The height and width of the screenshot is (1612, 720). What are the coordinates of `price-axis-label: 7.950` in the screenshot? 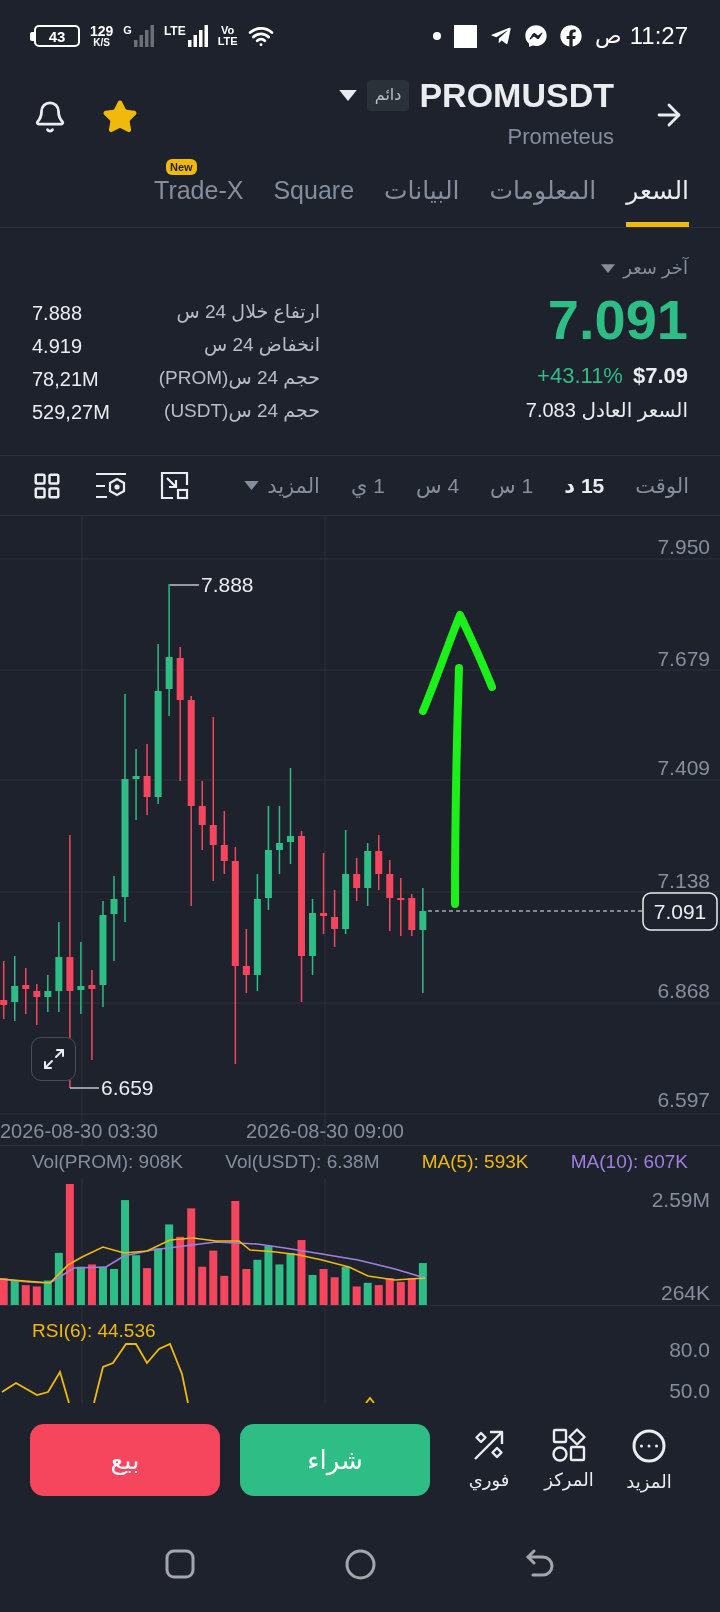 It's located at (683, 546).